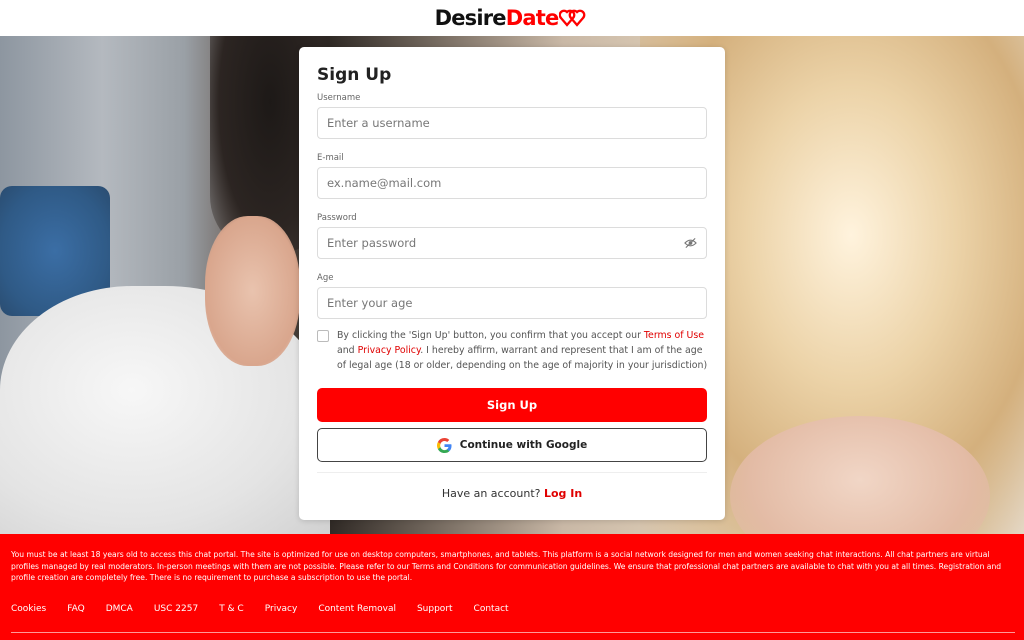  Describe the element at coordinates (75, 609) in the screenshot. I see `footer-link-faq: FAQ` at that location.